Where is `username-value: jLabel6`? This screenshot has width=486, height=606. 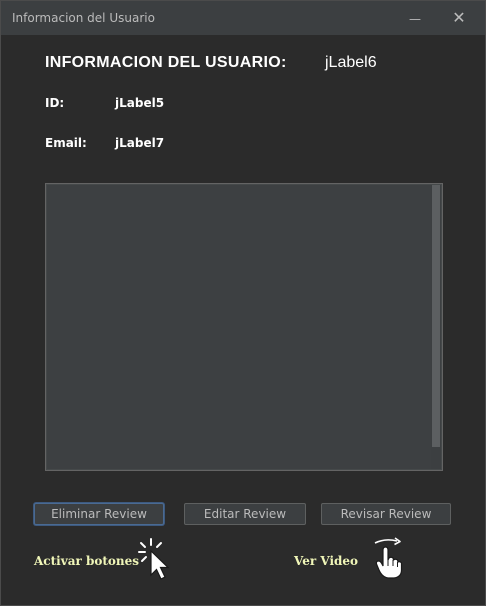 username-value: jLabel6 is located at coordinates (351, 62).